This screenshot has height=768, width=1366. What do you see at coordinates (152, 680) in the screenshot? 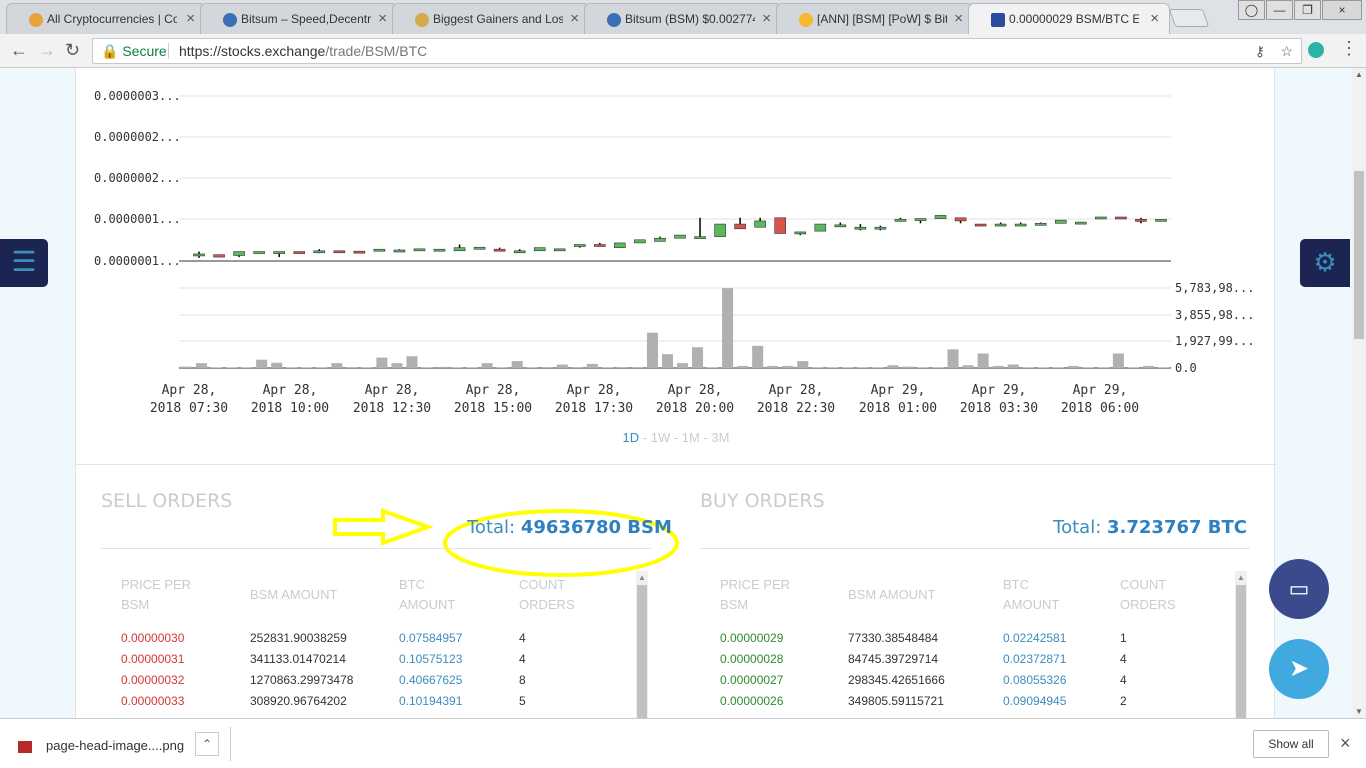
I see `order-cell: 0.00000032` at bounding box center [152, 680].